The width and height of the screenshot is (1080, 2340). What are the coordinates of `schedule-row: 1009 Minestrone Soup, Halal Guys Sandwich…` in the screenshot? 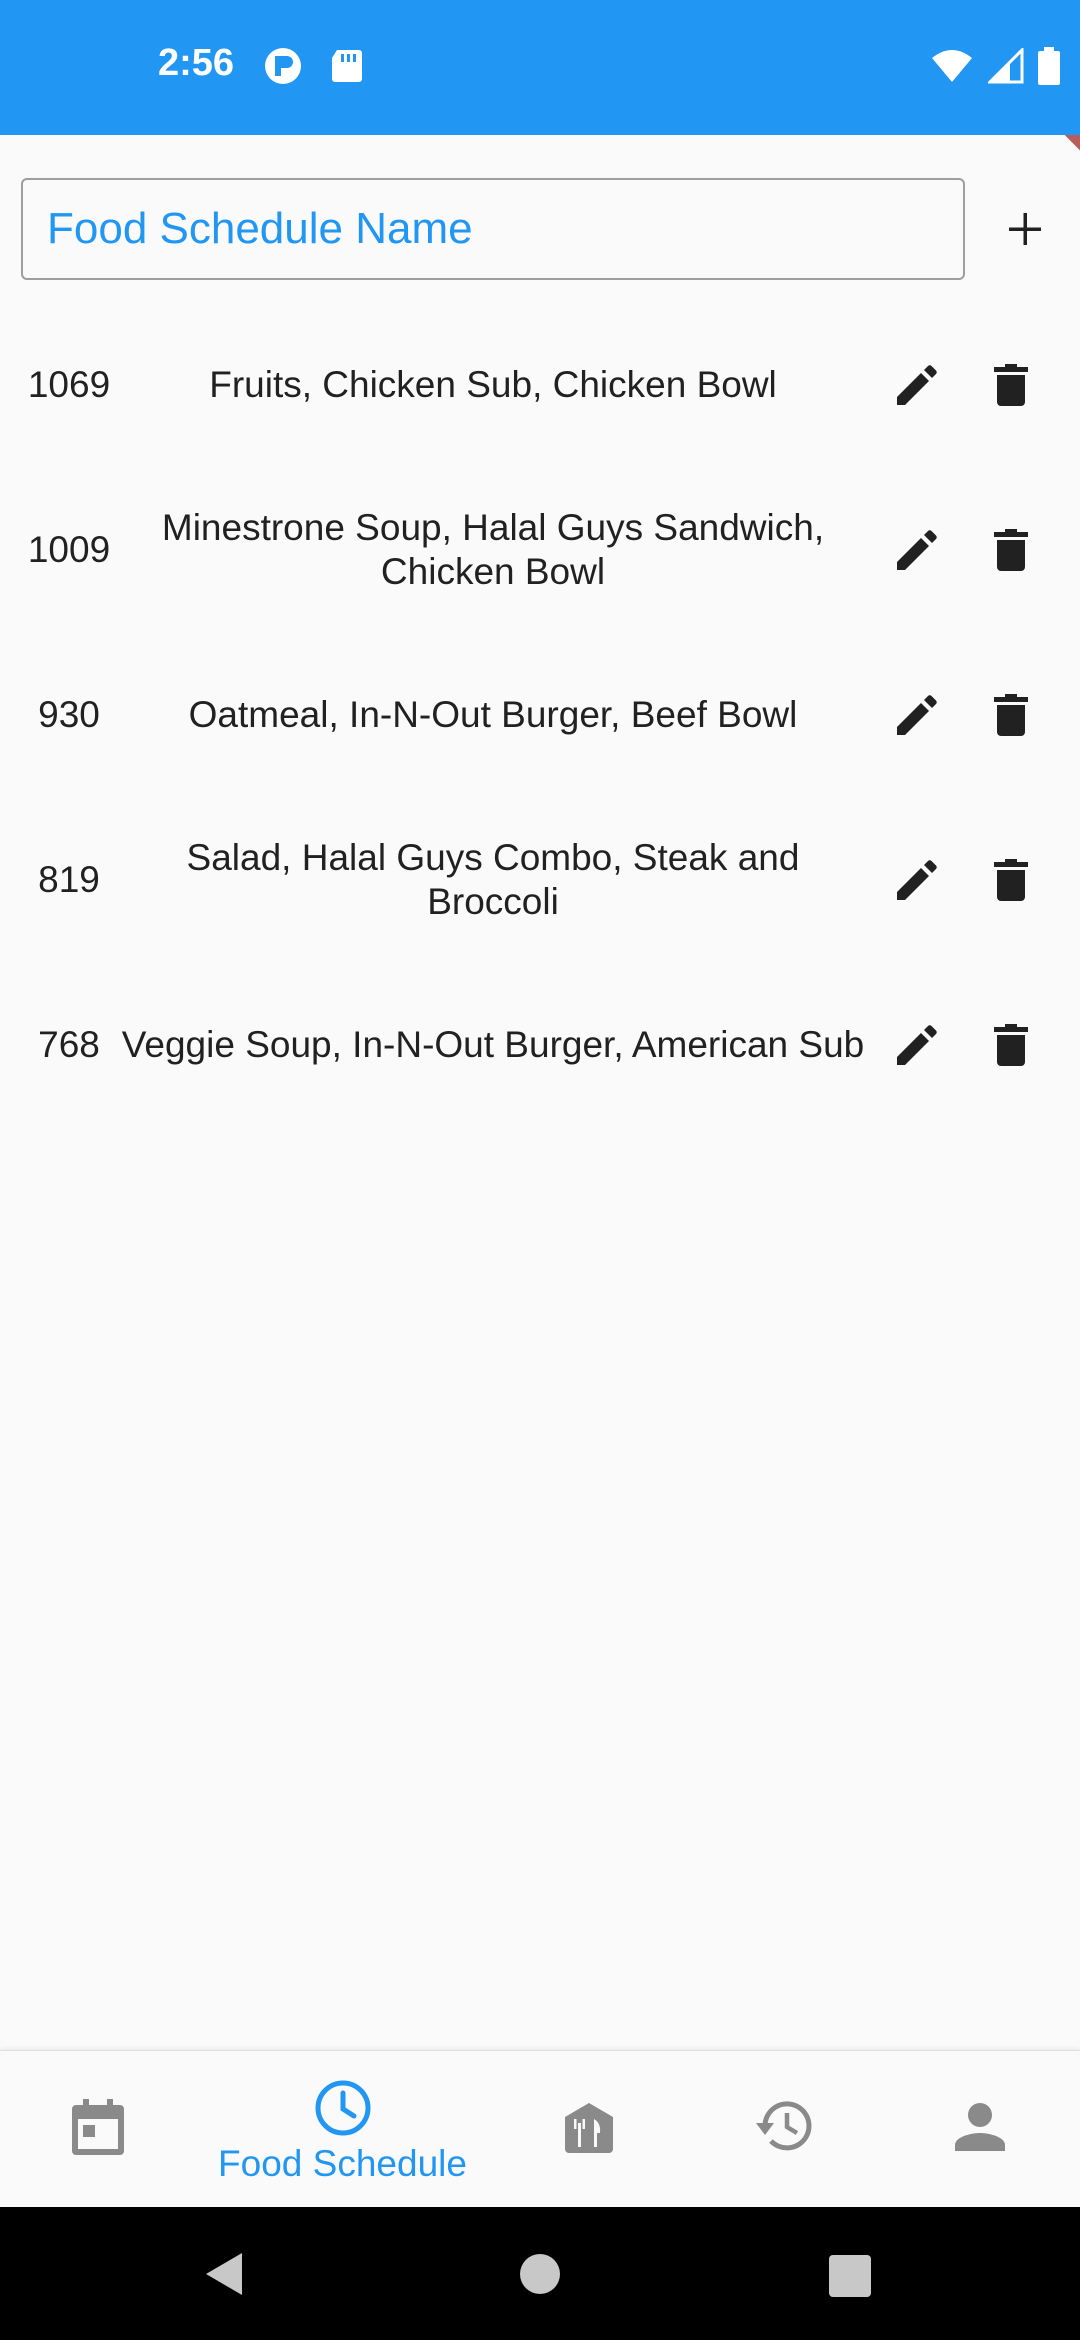 It's located at (540, 550).